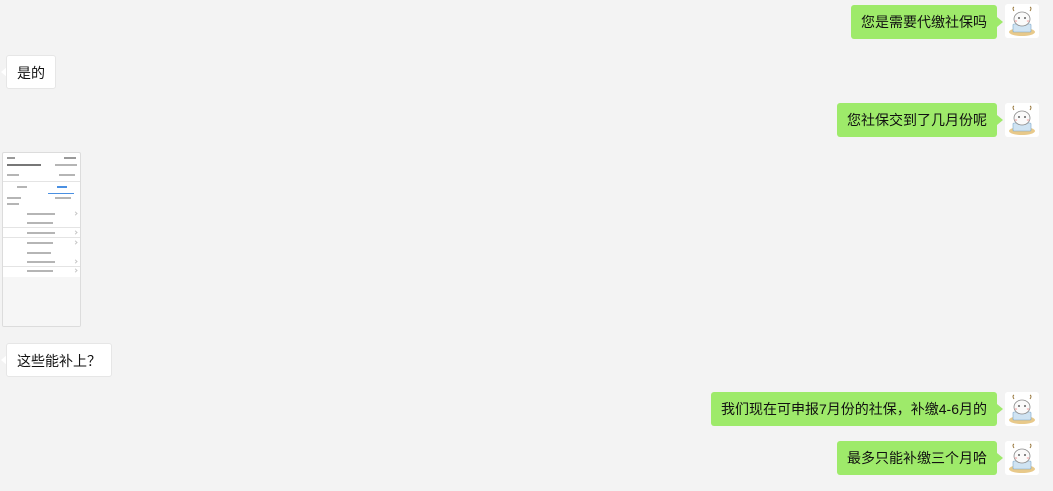 This screenshot has width=1053, height=491. Describe the element at coordinates (526, 461) in the screenshot. I see `message-row: 最多只能补缴三个月哈` at that location.